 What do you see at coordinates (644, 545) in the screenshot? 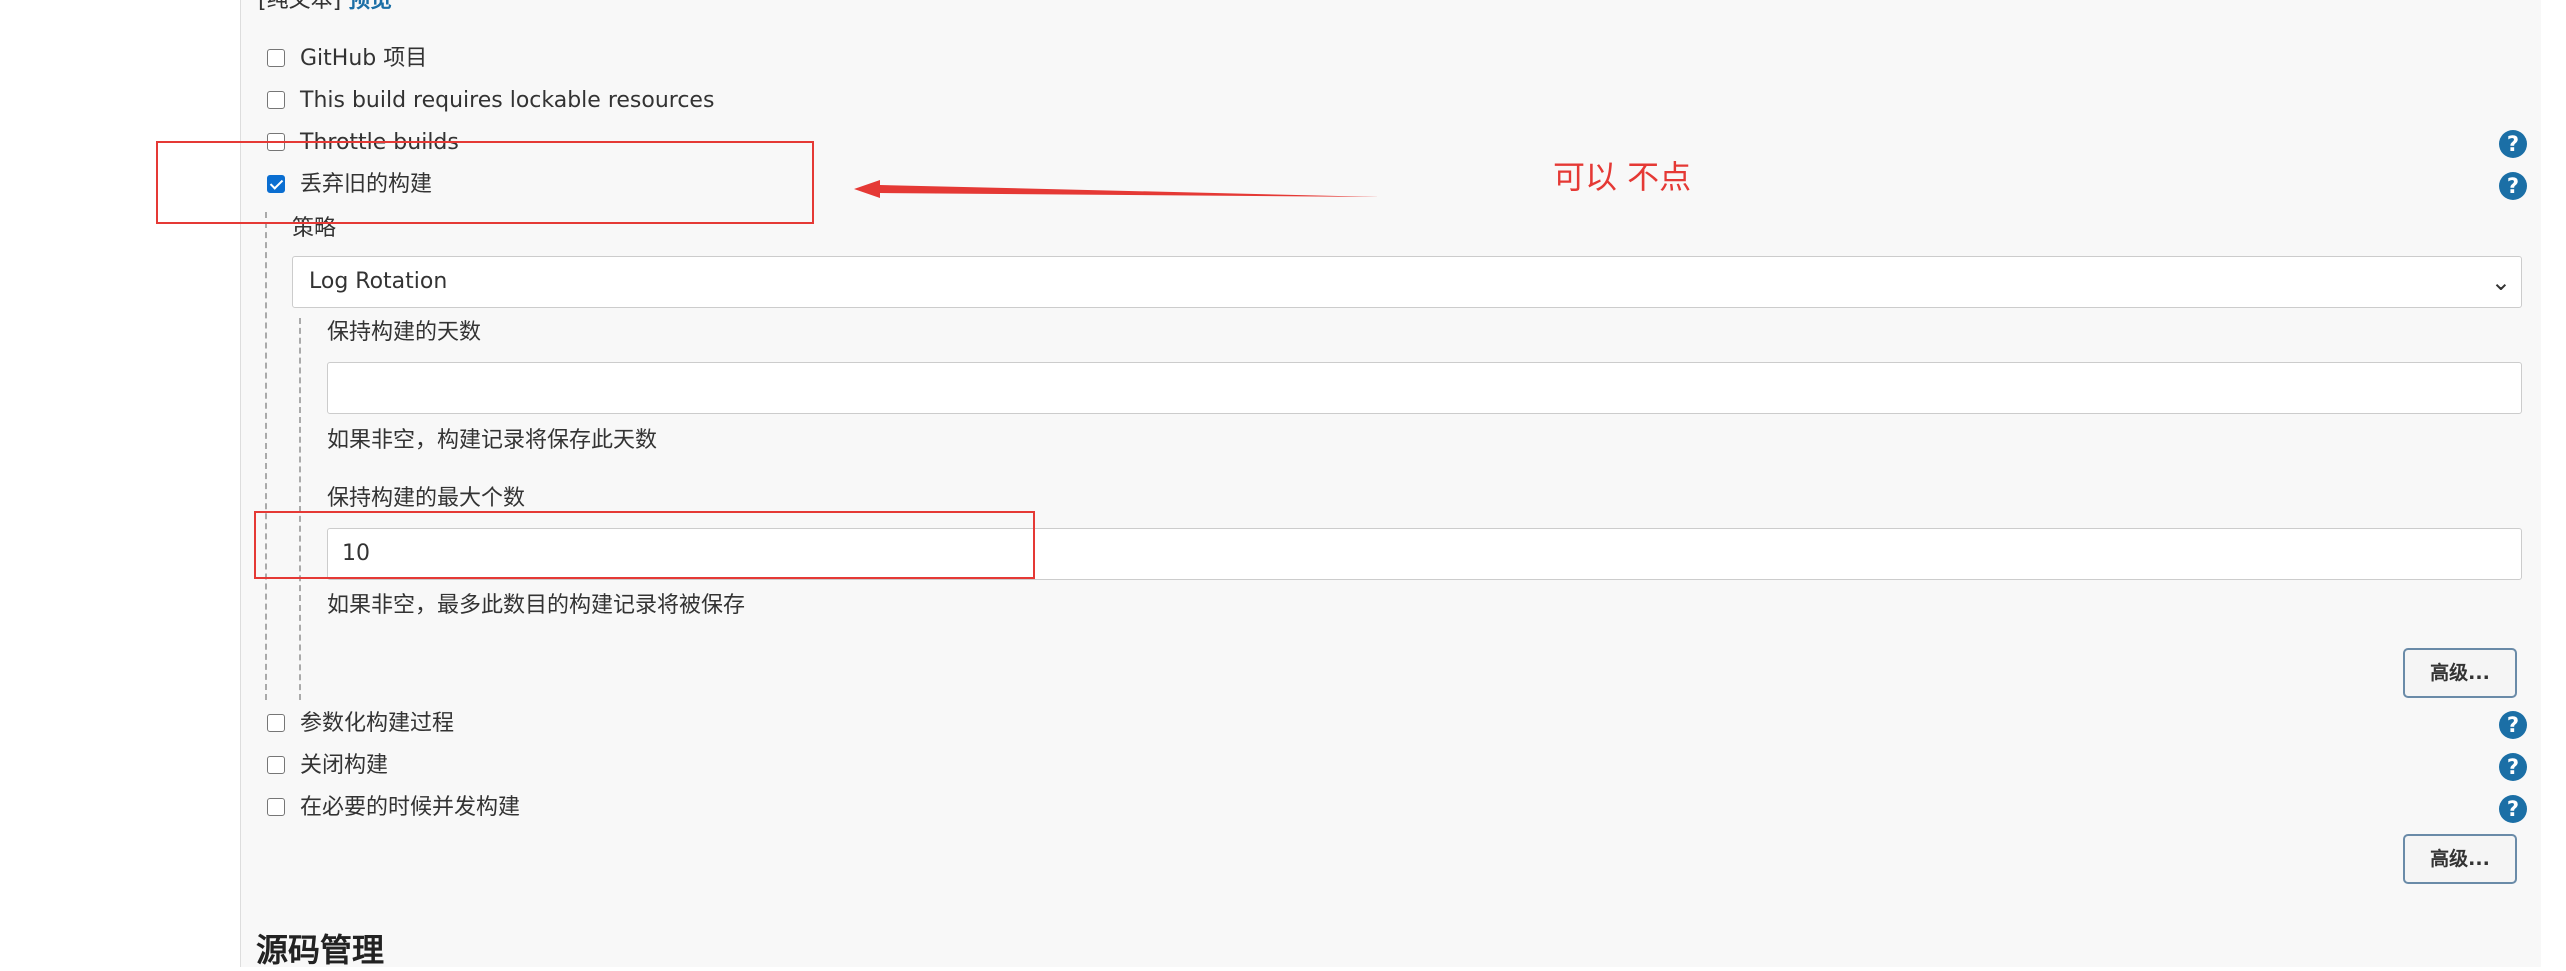
I see `annotation-box-max-builds` at bounding box center [644, 545].